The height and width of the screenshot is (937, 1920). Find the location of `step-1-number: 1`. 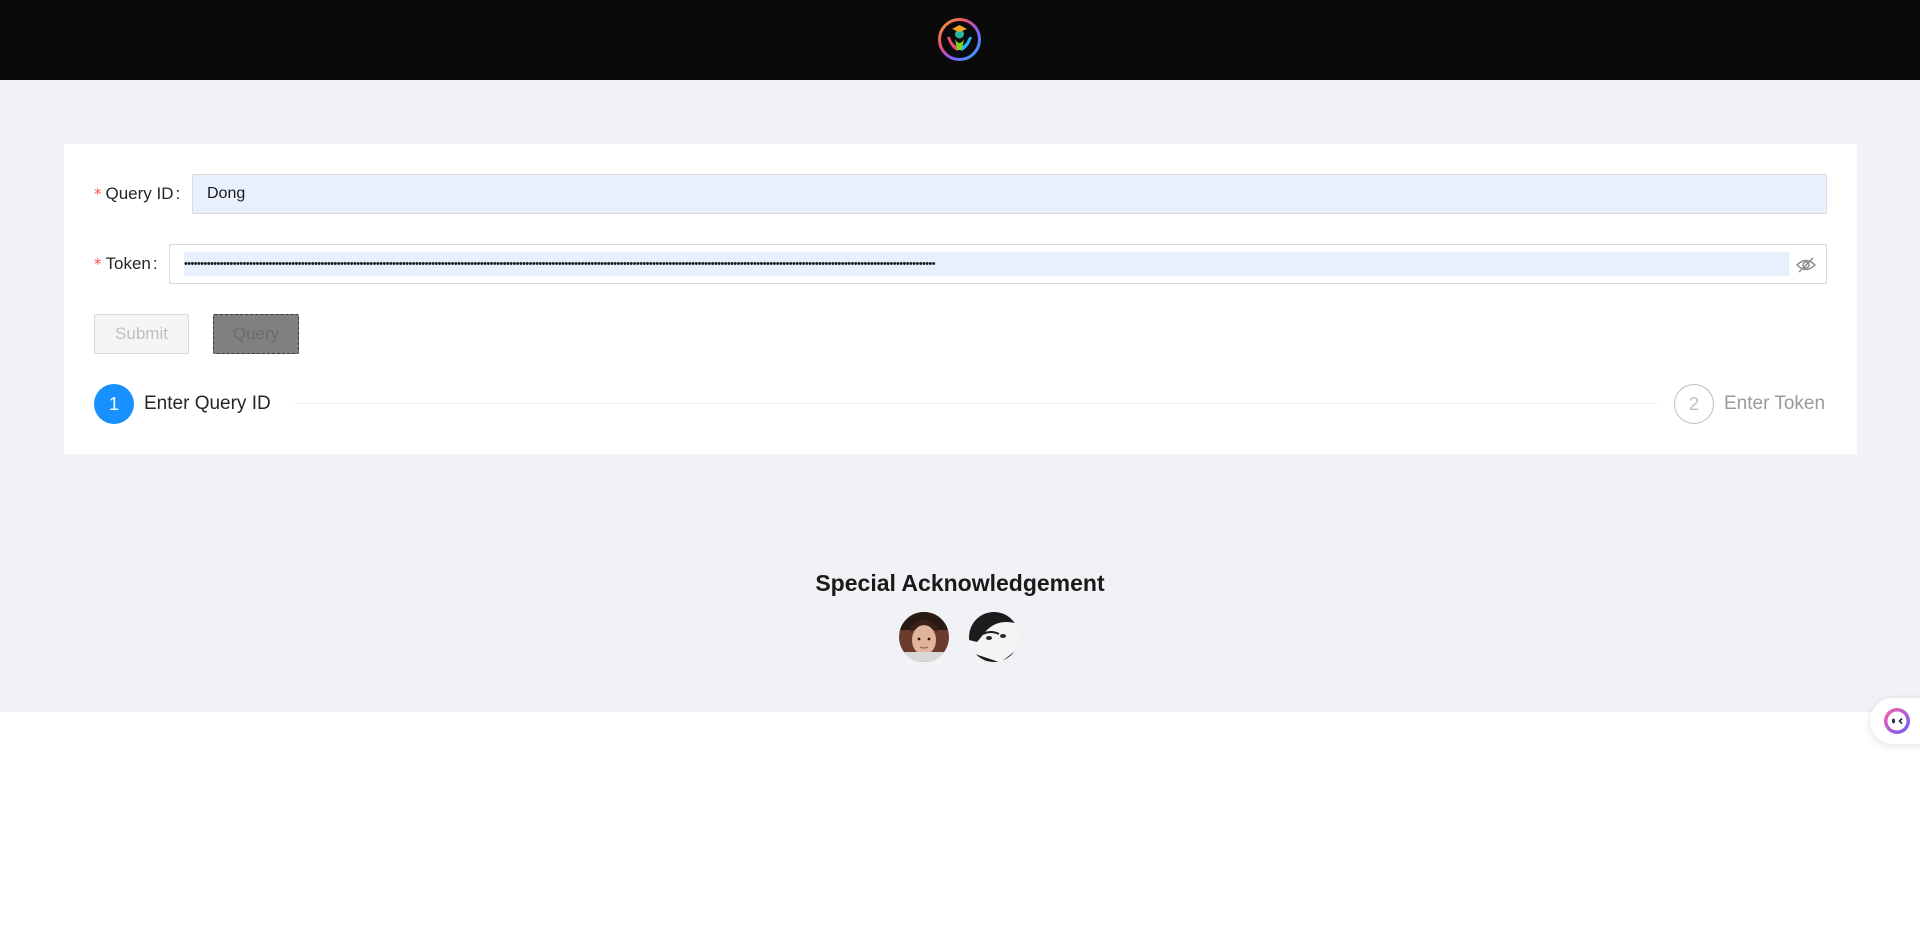

step-1-number: 1 is located at coordinates (114, 404).